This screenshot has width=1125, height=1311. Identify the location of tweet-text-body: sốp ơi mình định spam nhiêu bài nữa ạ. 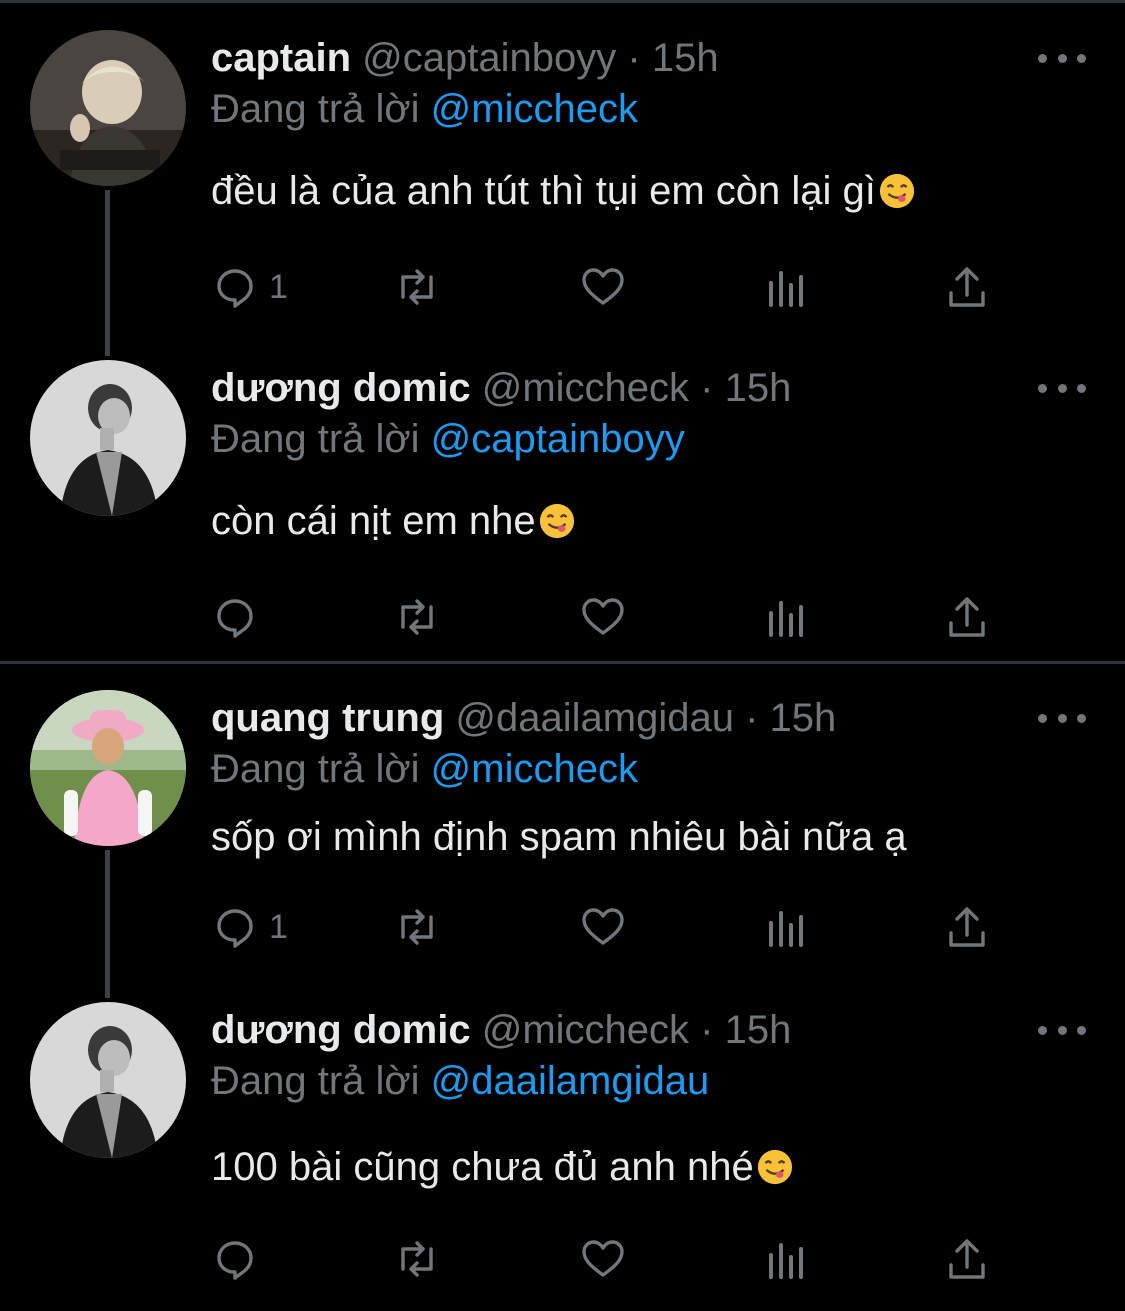
(559, 837).